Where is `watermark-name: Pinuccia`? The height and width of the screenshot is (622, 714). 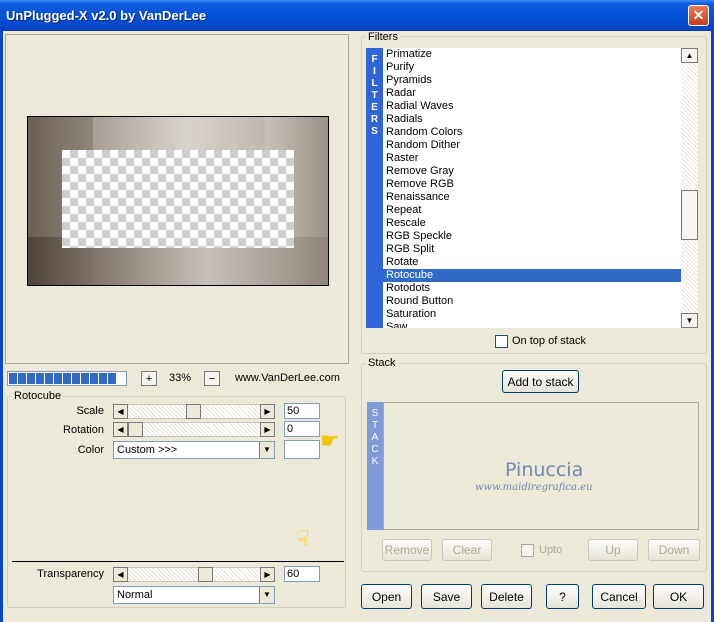
watermark-name: Pinuccia is located at coordinates (544, 470).